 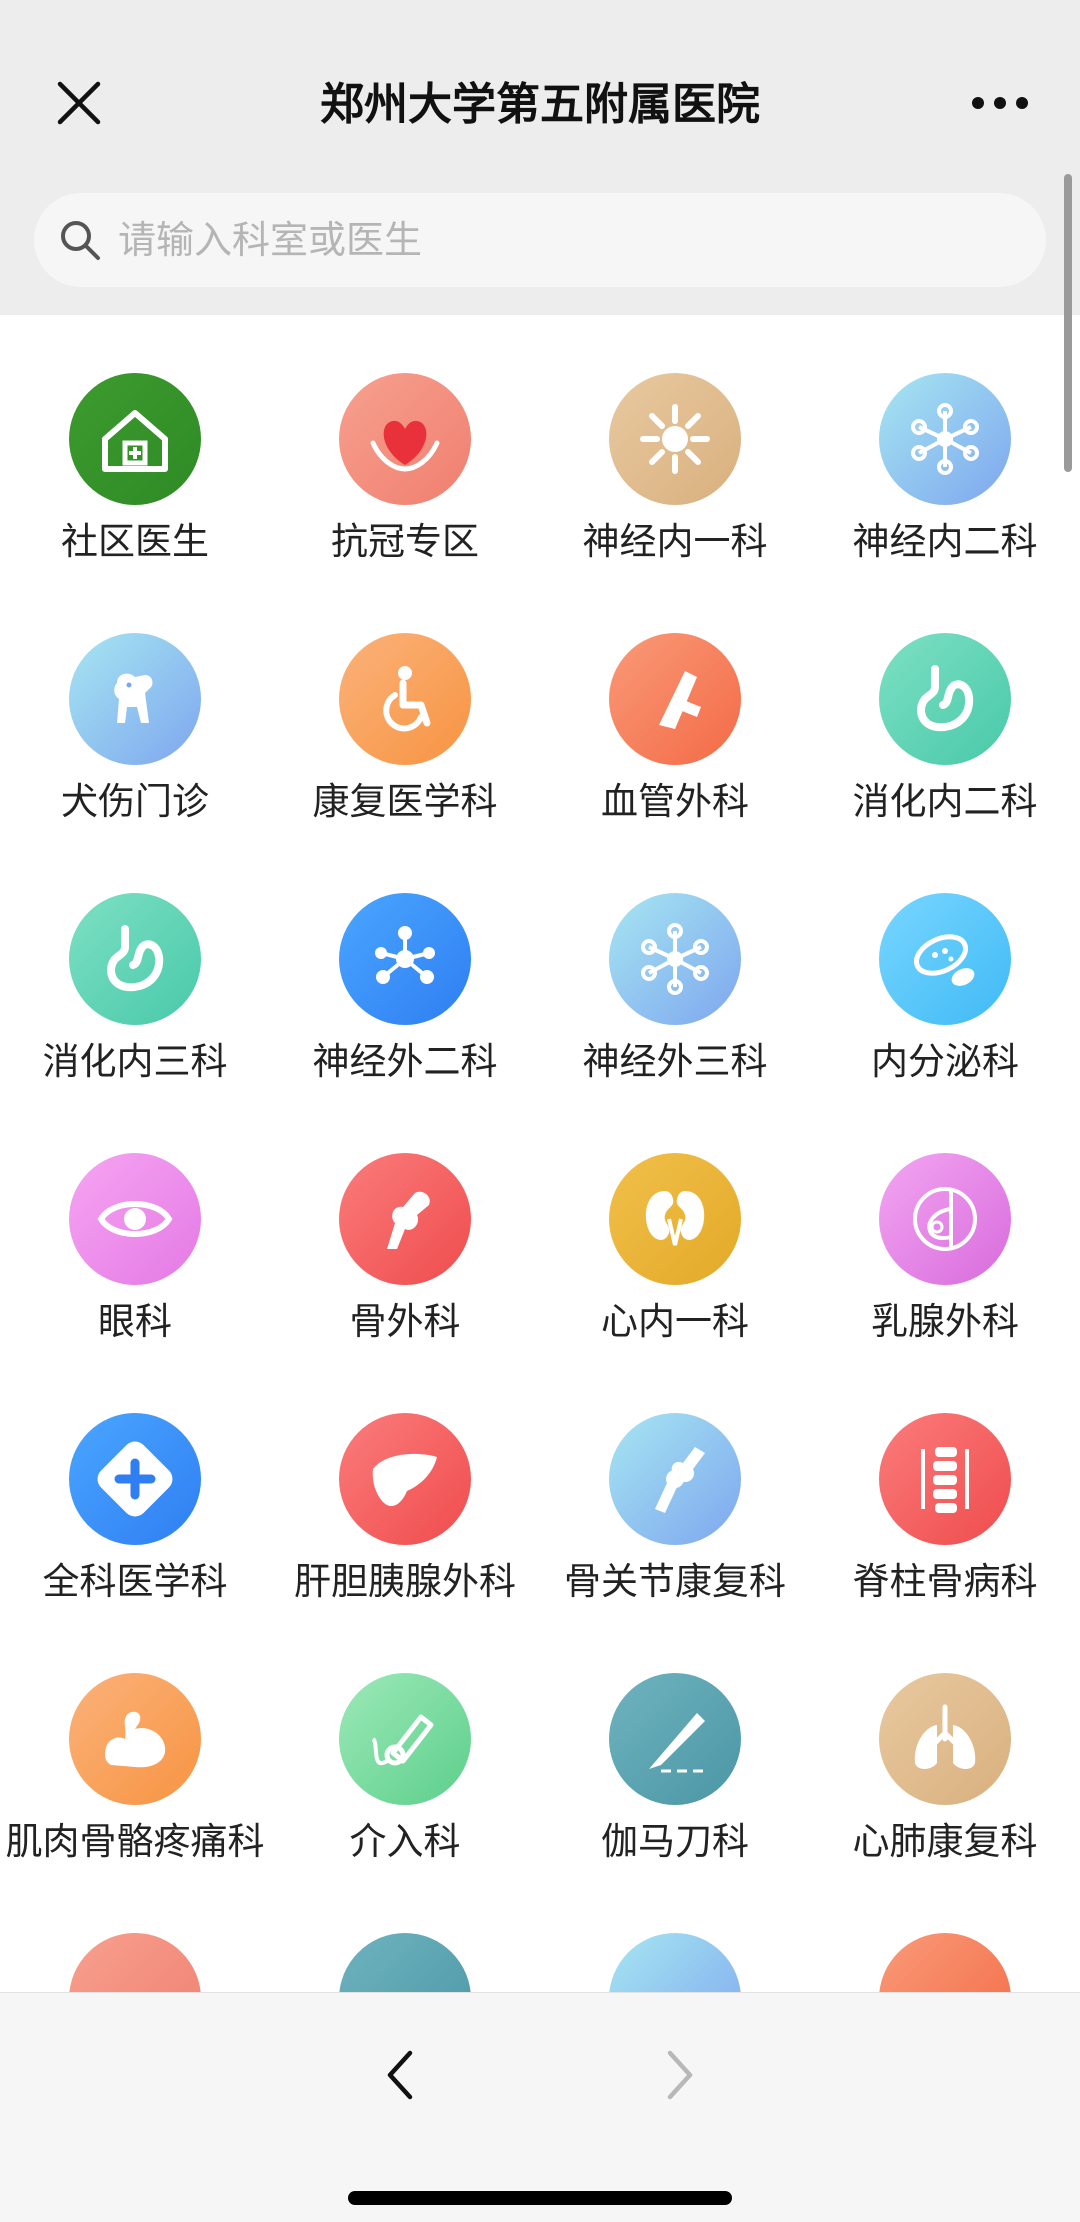 What do you see at coordinates (135, 1061) in the screenshot?
I see `department-label: 消化内三科` at bounding box center [135, 1061].